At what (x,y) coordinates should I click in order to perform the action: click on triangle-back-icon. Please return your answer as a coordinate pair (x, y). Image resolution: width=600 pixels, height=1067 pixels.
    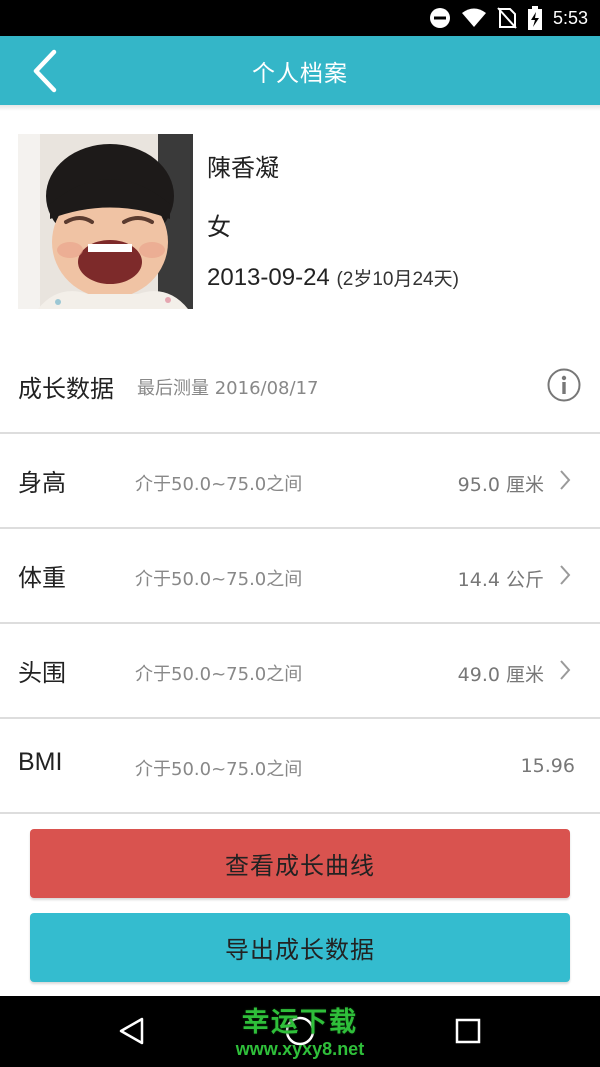
    Looking at the image, I should click on (131, 1031).